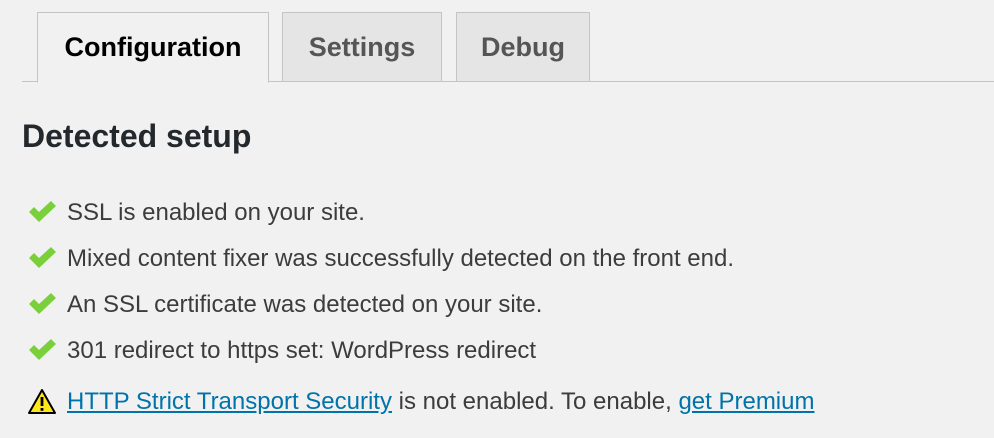 The image size is (994, 438). I want to click on hsts-link: HTTP Strict Transport Security, so click(229, 402).